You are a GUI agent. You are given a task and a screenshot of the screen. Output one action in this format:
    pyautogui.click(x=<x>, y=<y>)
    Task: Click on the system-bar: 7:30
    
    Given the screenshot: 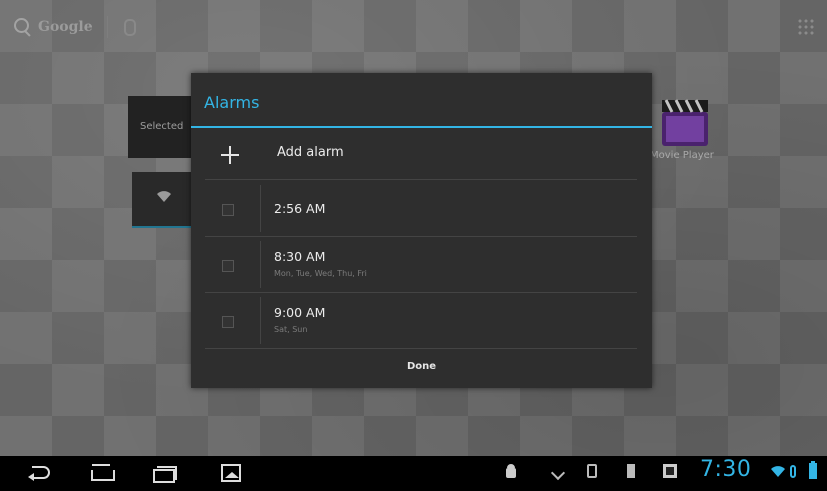 What is the action you would take?
    pyautogui.click(x=413, y=473)
    